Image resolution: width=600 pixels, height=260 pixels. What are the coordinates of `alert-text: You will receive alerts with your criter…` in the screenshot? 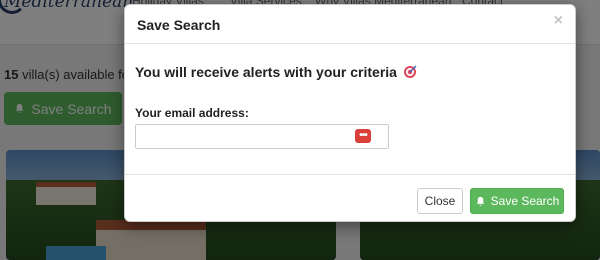 It's located at (266, 72).